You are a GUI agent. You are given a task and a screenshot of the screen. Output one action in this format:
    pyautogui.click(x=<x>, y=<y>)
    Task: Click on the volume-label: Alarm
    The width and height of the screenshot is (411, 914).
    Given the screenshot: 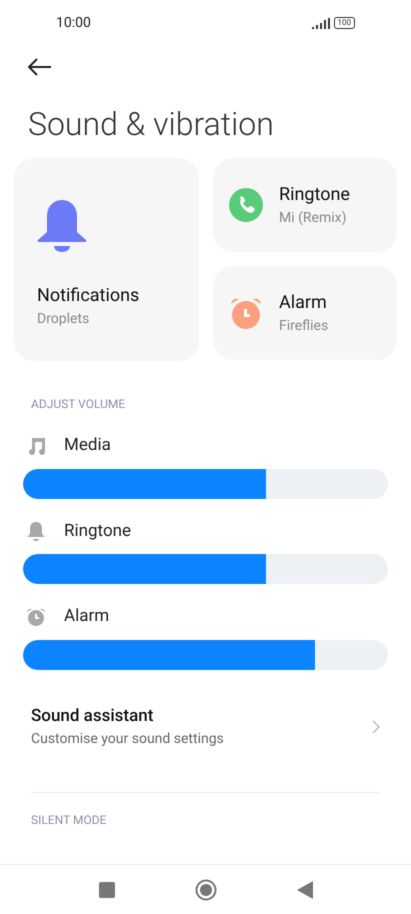 What is the action you would take?
    pyautogui.click(x=87, y=616)
    